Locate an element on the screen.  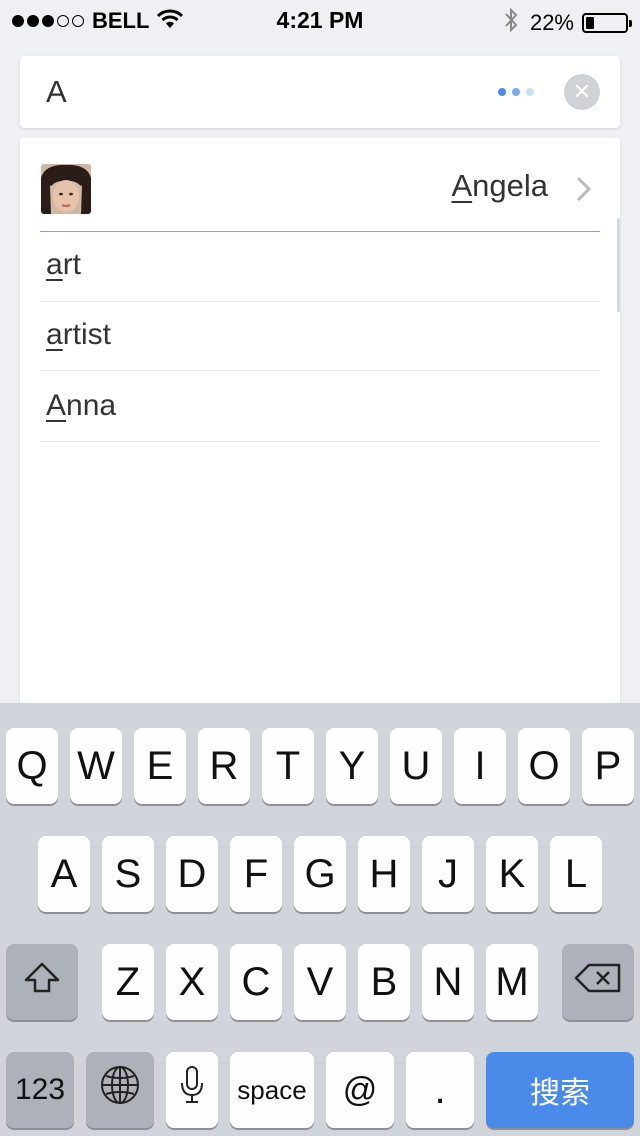
globe-key is located at coordinates (120, 1090).